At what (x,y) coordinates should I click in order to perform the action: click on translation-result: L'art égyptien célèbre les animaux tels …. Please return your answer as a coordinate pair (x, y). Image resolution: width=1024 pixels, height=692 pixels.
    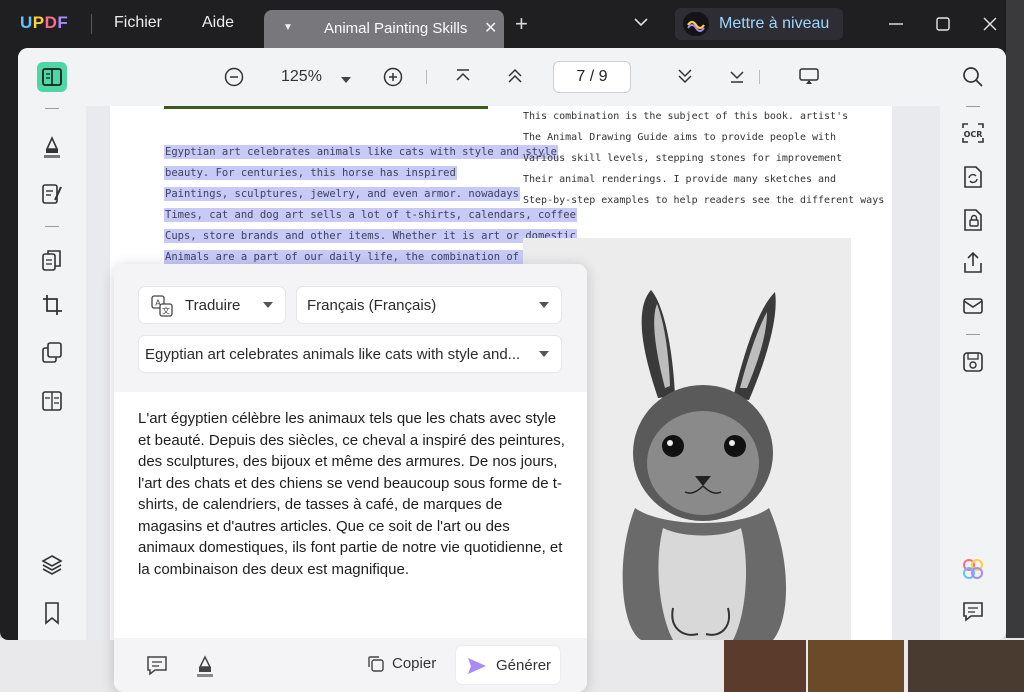
    Looking at the image, I should click on (351, 494).